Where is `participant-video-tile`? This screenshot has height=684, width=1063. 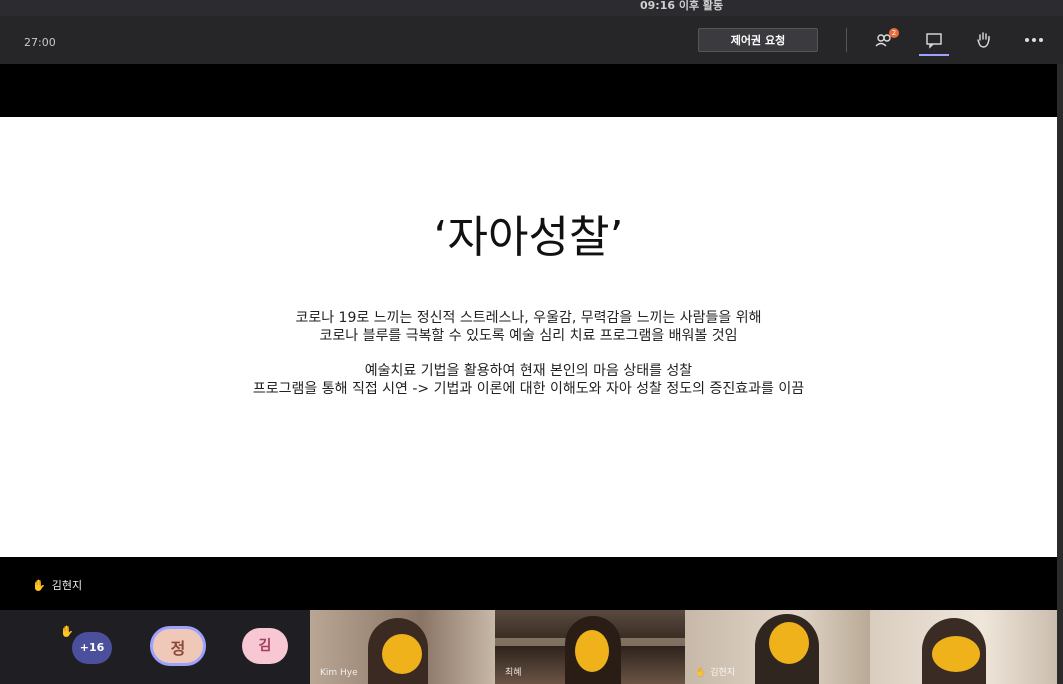
participant-video-tile is located at coordinates (963, 647).